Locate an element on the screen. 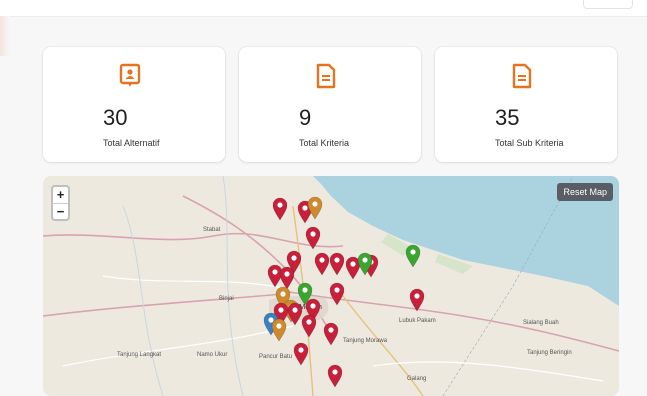  person-board-icon is located at coordinates (130, 75).